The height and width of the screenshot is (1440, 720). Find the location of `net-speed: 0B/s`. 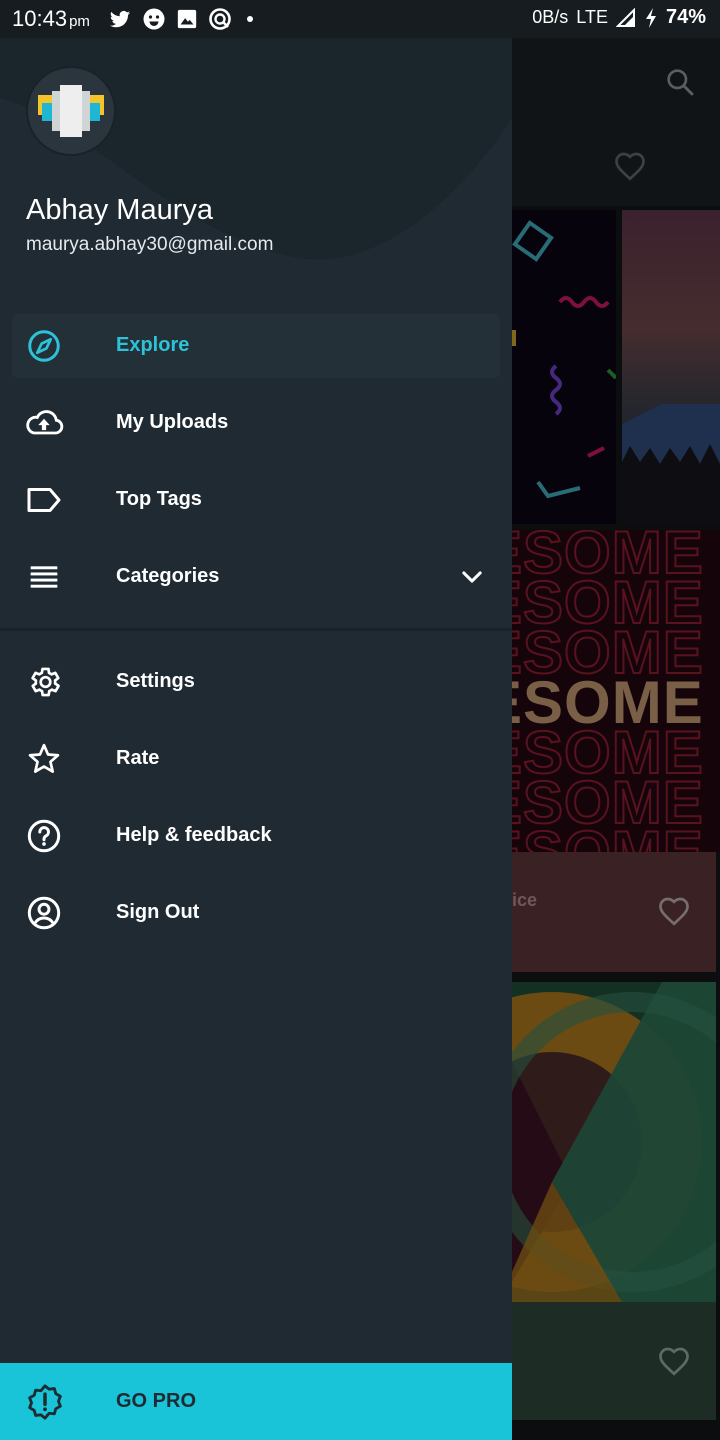

net-speed: 0B/s is located at coordinates (550, 17).